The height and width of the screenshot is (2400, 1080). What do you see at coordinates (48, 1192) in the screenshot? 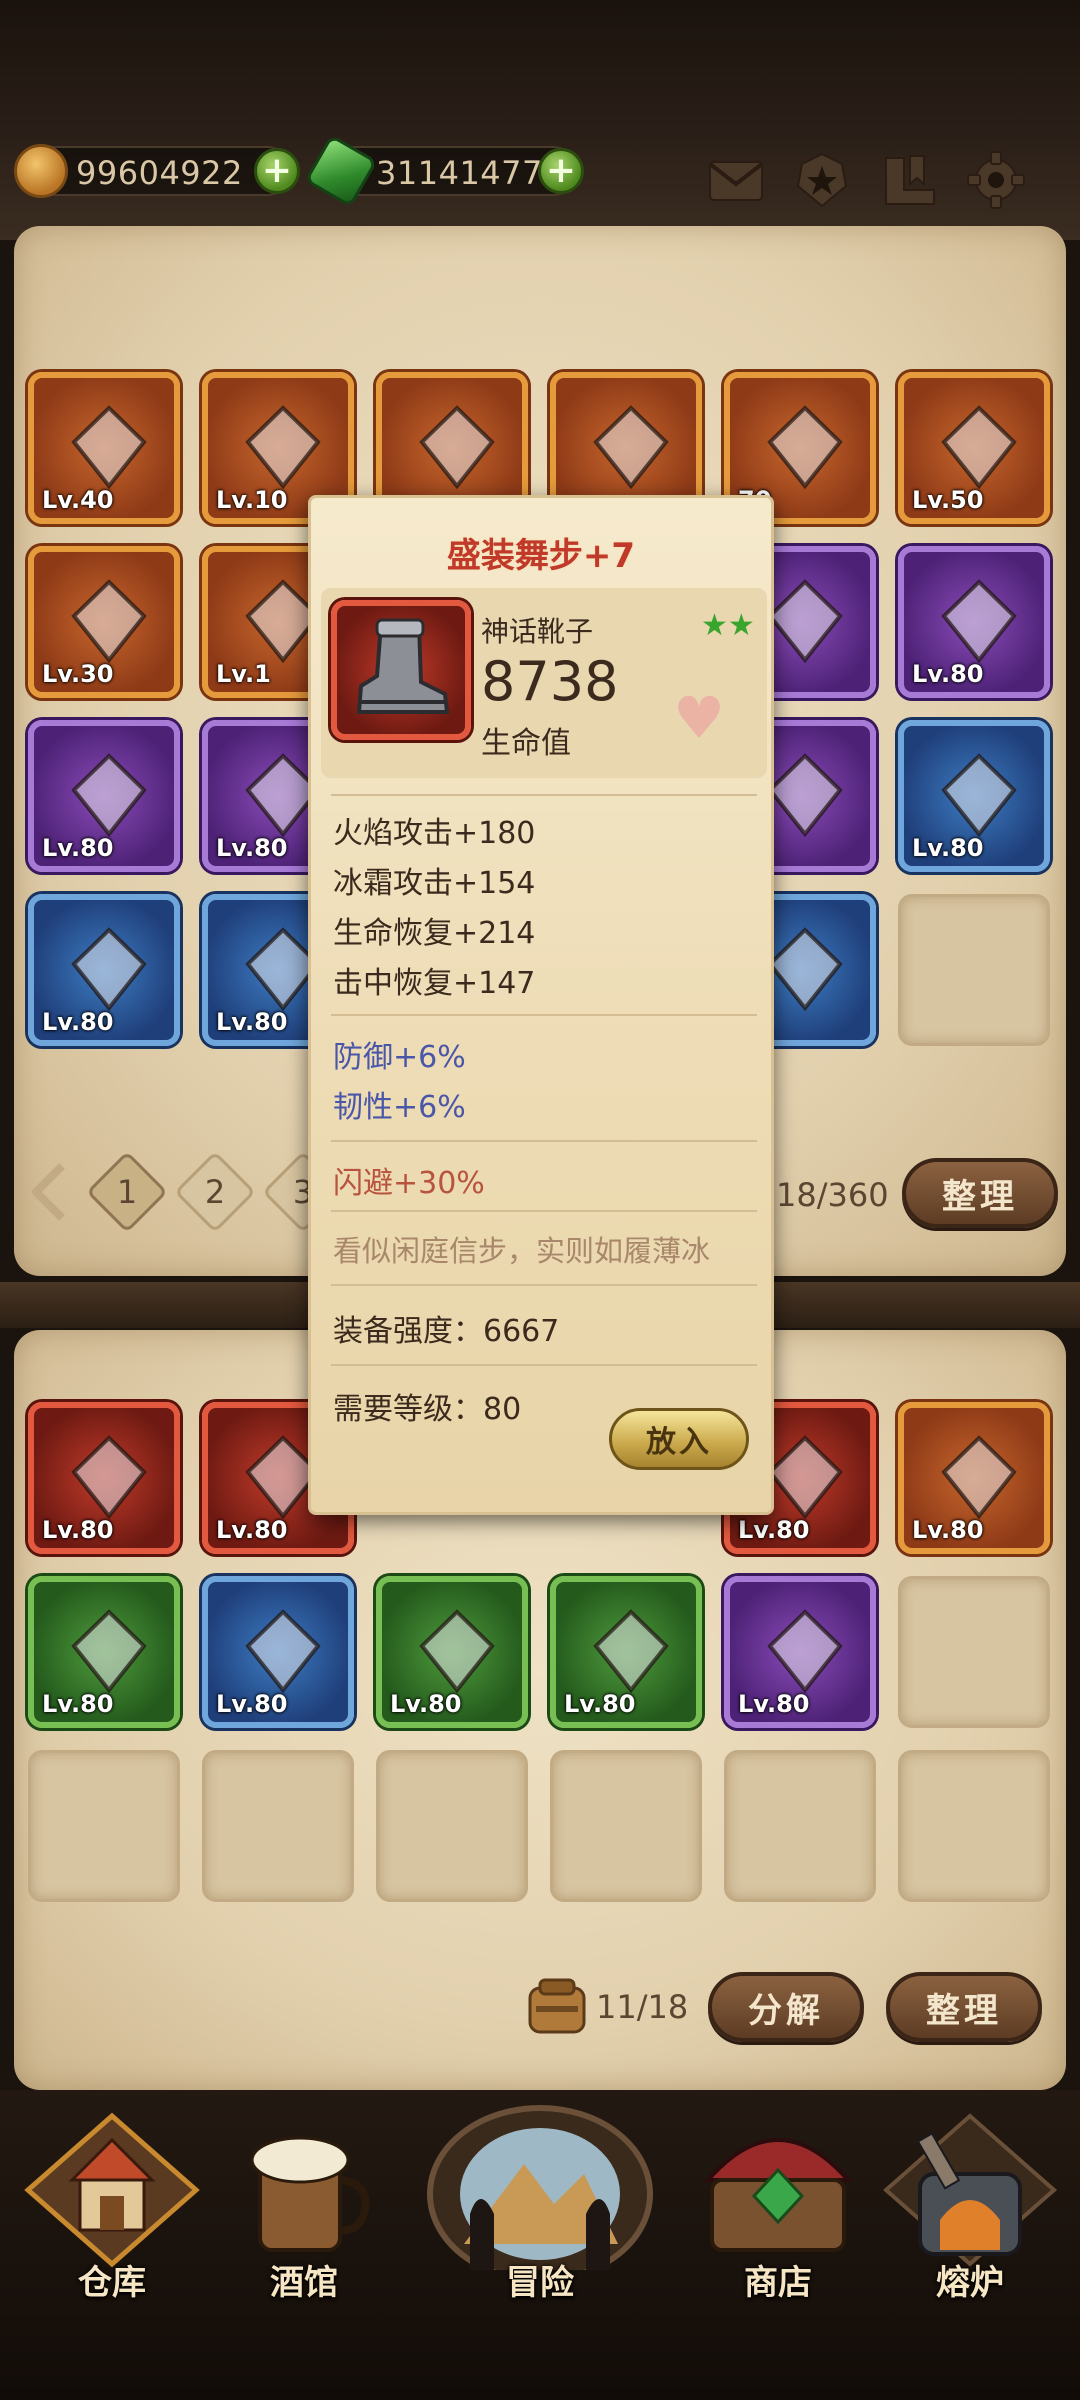
I see `prev-page-arrow` at bounding box center [48, 1192].